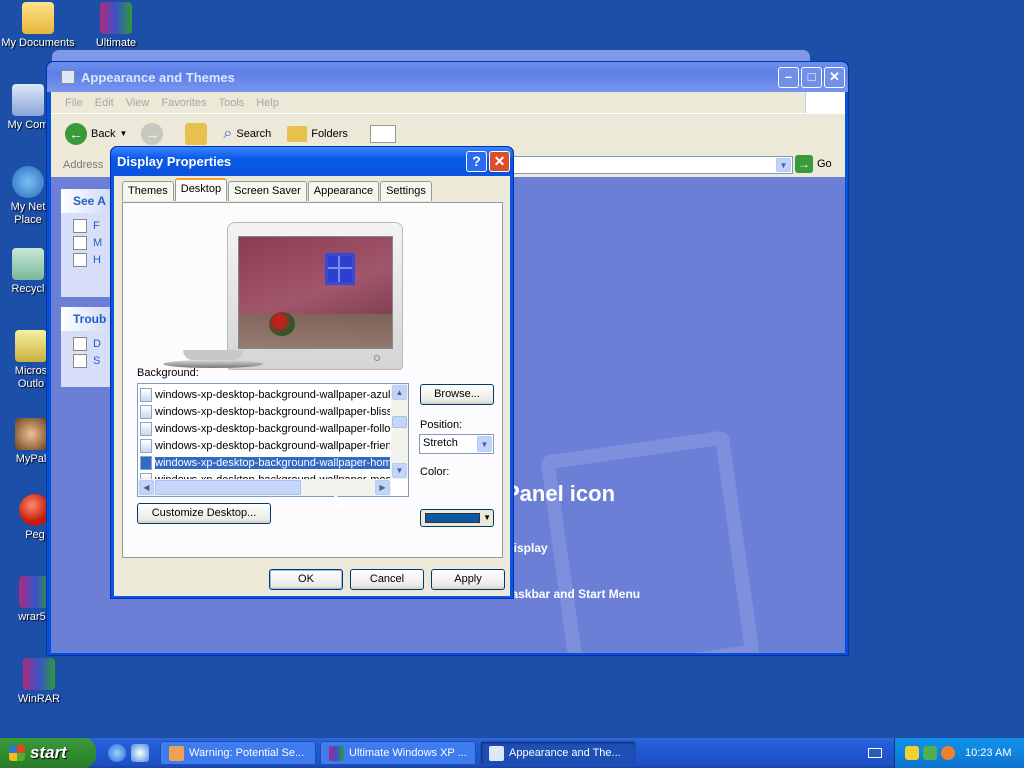  Describe the element at coordinates (315, 292) in the screenshot. I see `wallpaper-preview` at that location.